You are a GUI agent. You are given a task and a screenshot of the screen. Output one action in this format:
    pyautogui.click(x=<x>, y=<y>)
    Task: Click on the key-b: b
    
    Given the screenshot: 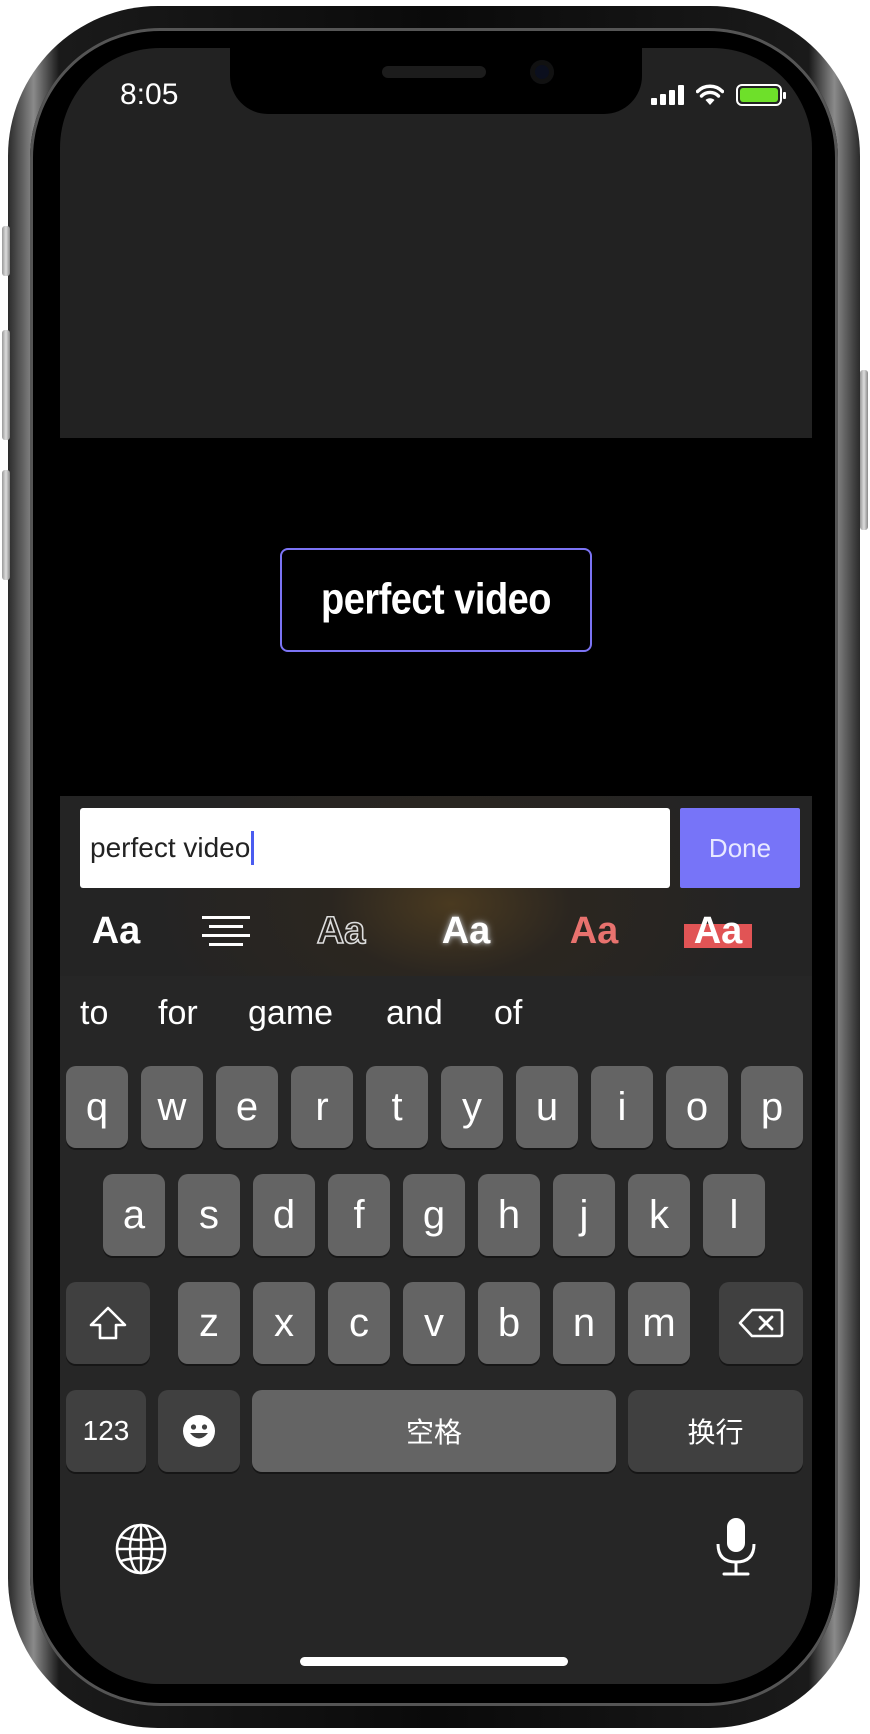 What is the action you would take?
    pyautogui.click(x=509, y=1323)
    